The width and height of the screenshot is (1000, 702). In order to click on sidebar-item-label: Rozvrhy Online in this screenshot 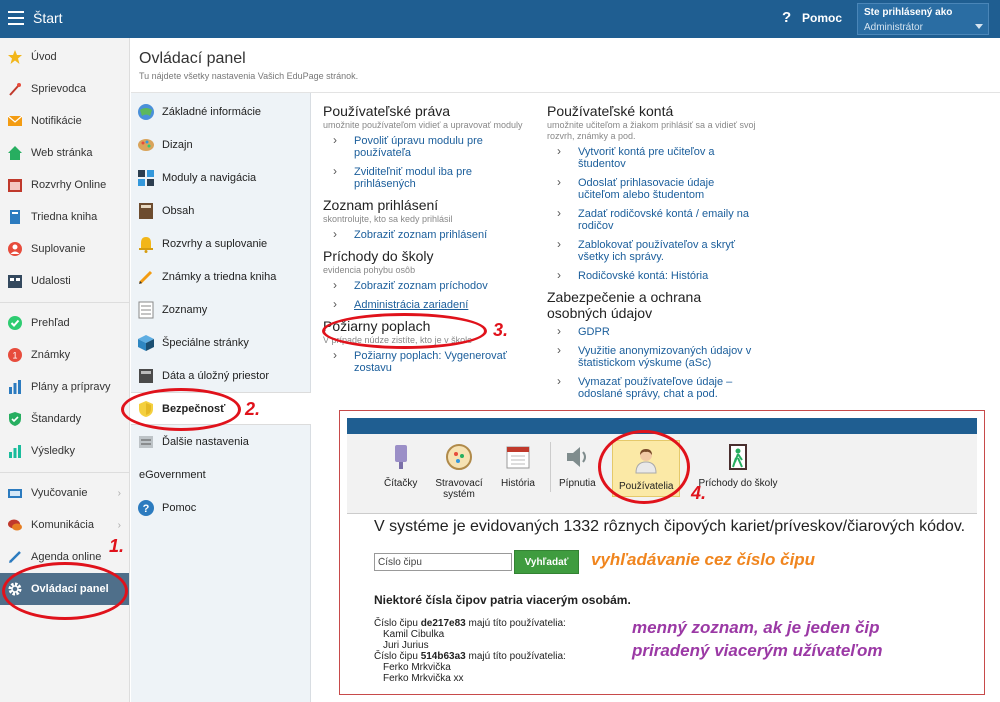, I will do `click(69, 185)`.